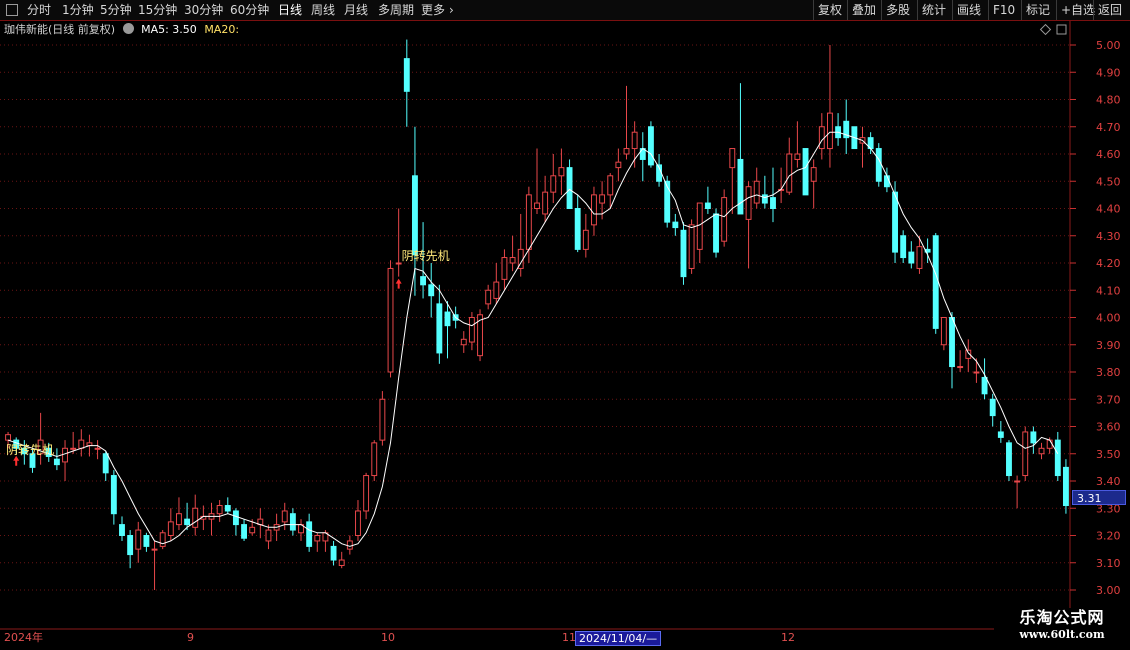 The height and width of the screenshot is (650, 1130). What do you see at coordinates (1108, 263) in the screenshot?
I see `price-label: 4.20` at bounding box center [1108, 263].